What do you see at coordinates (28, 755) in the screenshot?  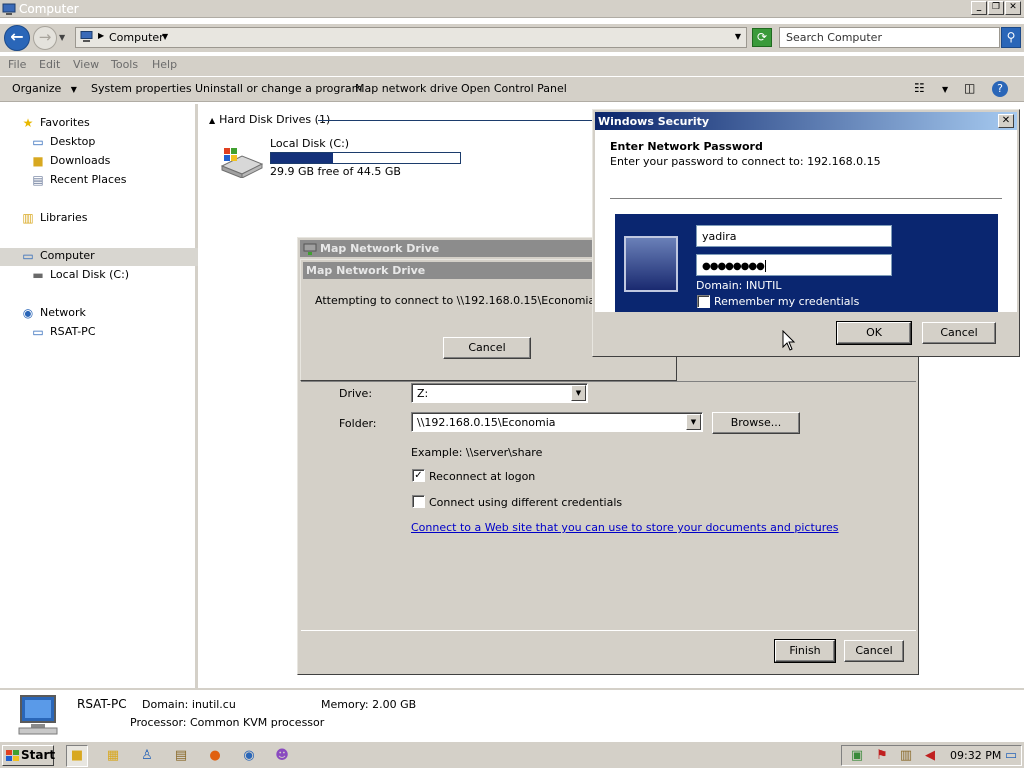 I see `start-button: Start` at bounding box center [28, 755].